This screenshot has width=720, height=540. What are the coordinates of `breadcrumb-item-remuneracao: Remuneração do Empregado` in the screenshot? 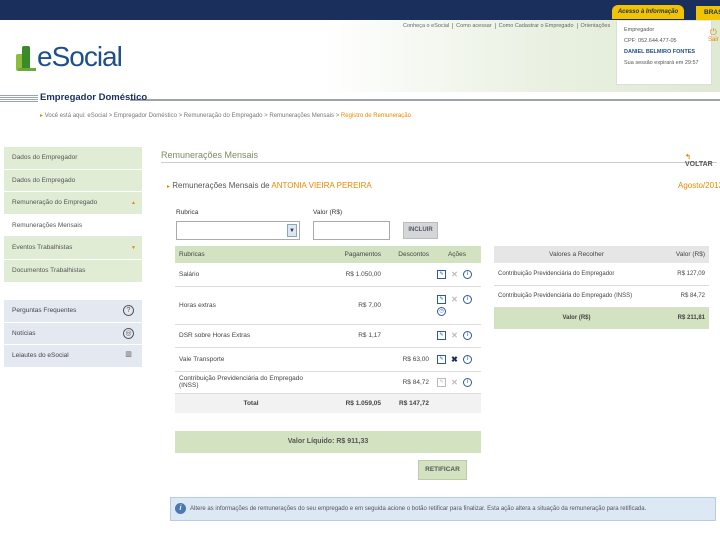 It's located at (223, 116).